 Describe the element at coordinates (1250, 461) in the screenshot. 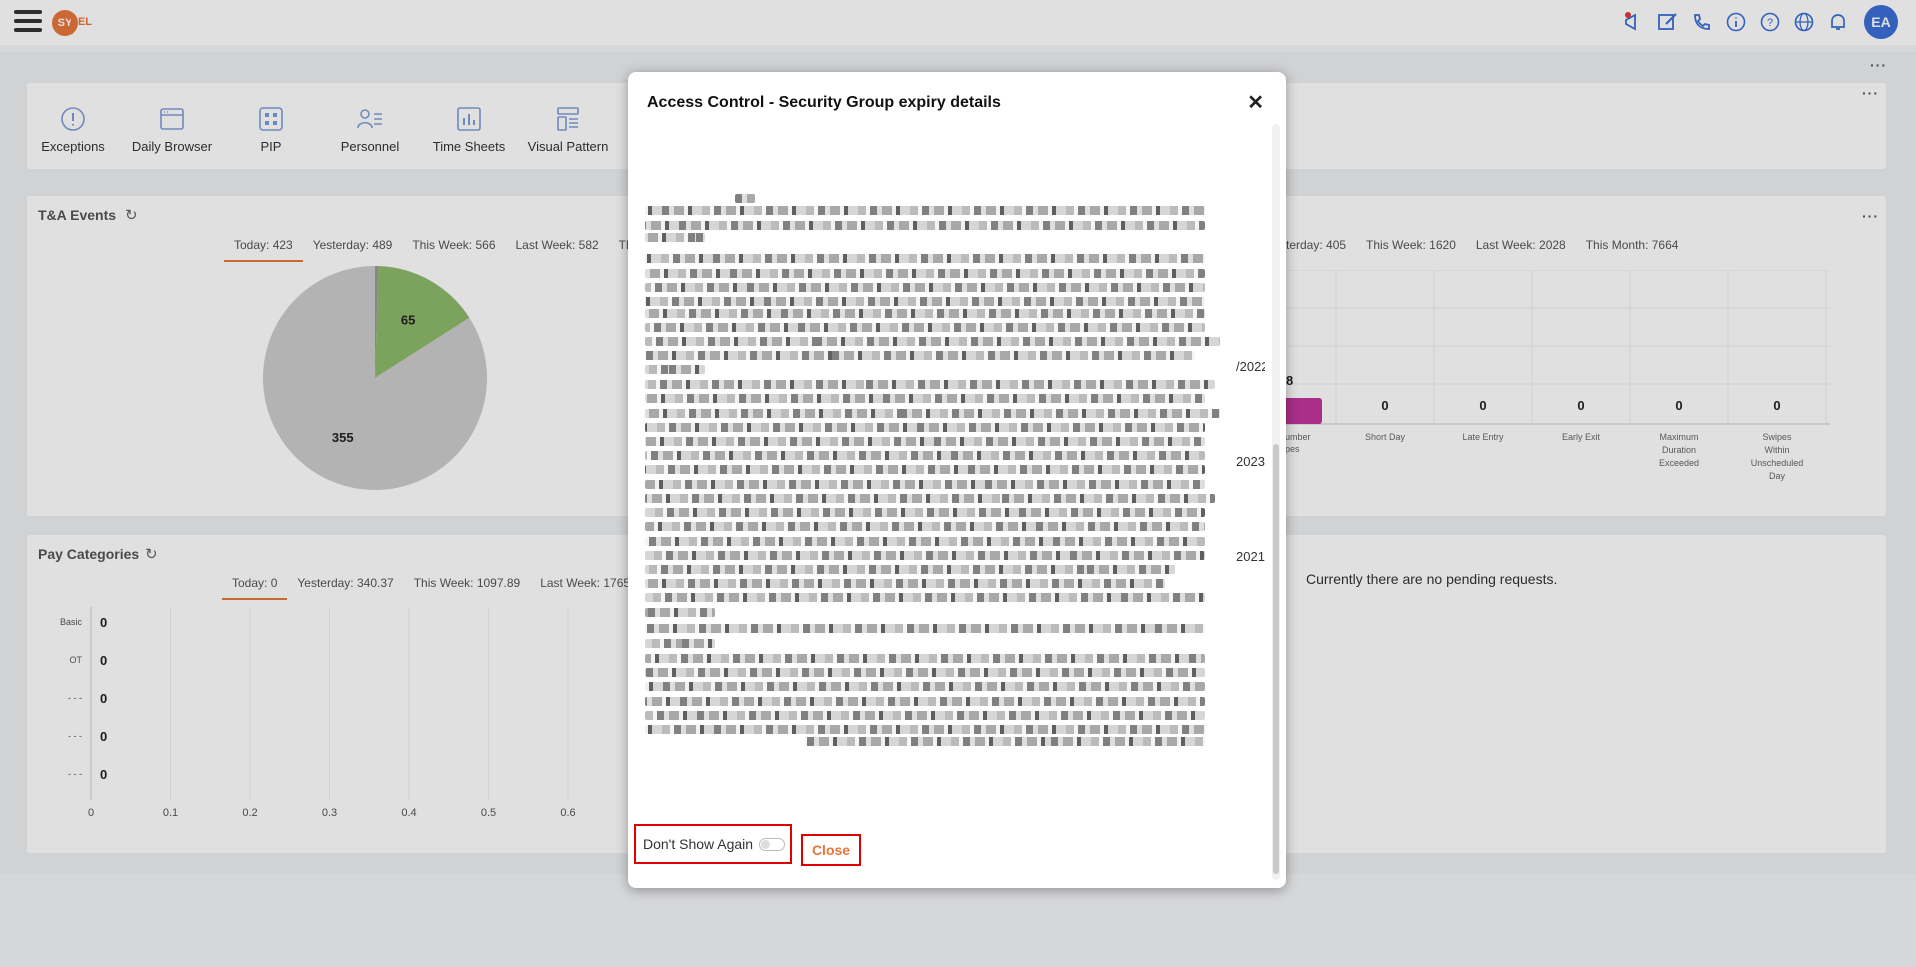

I see `date-fragment: 2023` at that location.